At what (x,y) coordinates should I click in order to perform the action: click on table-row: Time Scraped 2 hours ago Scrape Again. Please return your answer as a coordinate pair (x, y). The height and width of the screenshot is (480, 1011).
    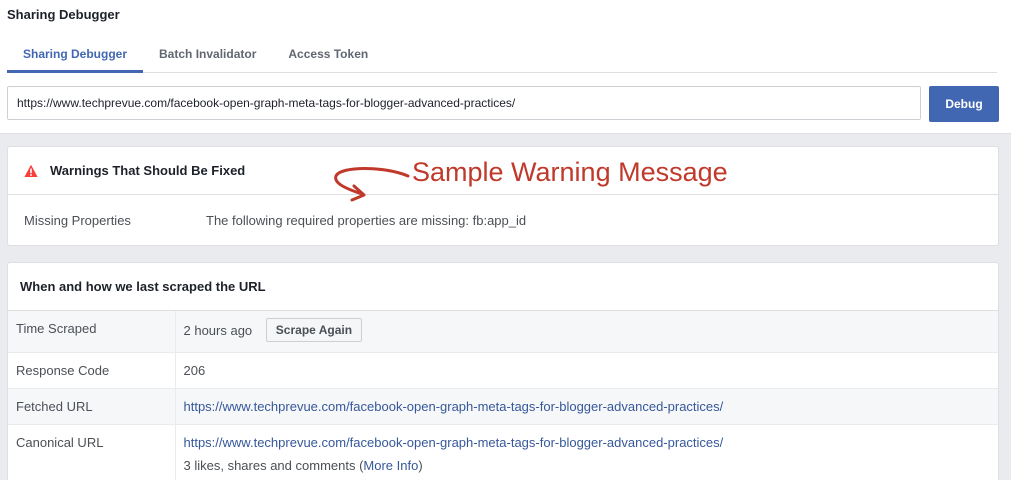
    Looking at the image, I should click on (503, 332).